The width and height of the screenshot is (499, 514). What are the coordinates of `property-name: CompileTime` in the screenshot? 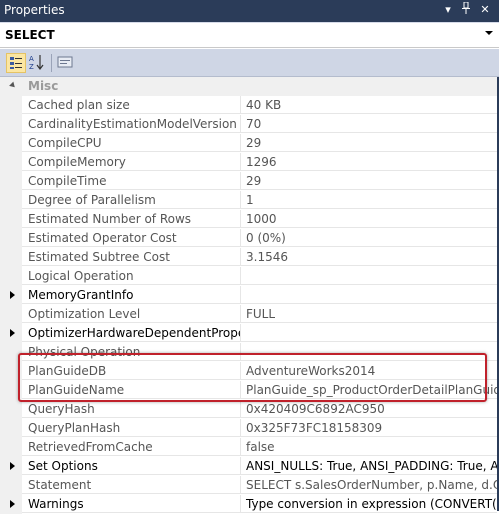 It's located at (131, 181).